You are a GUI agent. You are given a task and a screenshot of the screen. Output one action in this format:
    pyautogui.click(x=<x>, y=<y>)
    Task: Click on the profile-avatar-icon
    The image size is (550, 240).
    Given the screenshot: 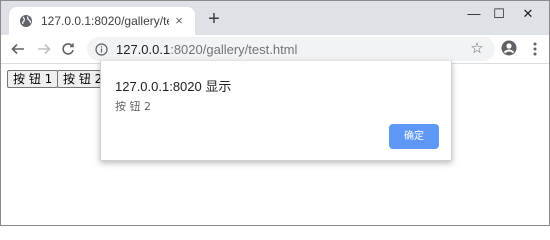 What is the action you would take?
    pyautogui.click(x=509, y=48)
    